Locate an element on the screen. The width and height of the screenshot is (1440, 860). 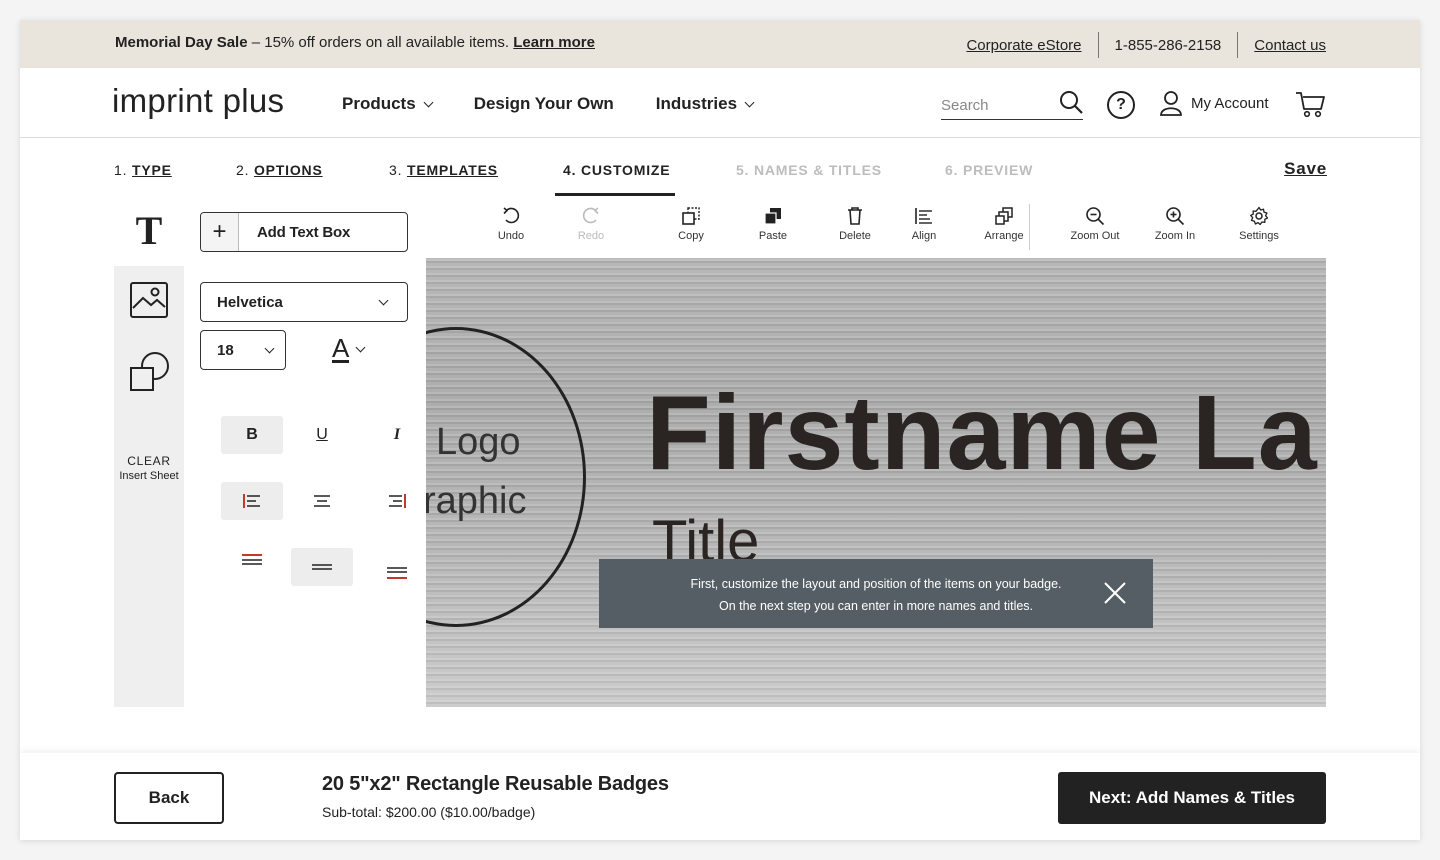
redo-button: Redo is located at coordinates (591, 224).